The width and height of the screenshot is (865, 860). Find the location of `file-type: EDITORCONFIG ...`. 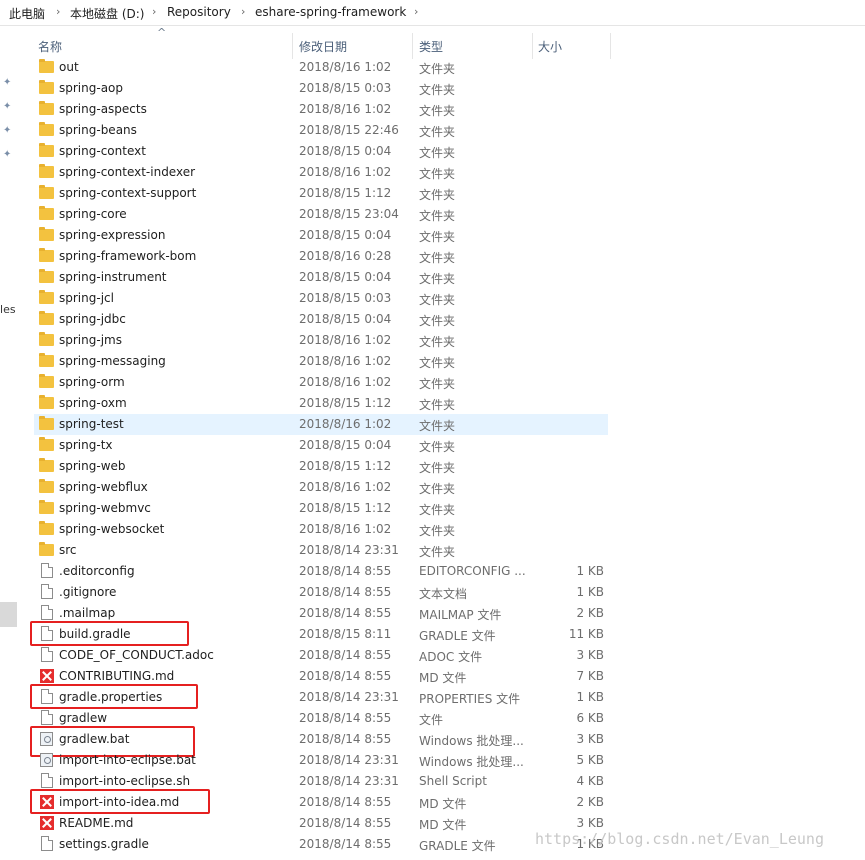

file-type: EDITORCONFIG ... is located at coordinates (472, 571).